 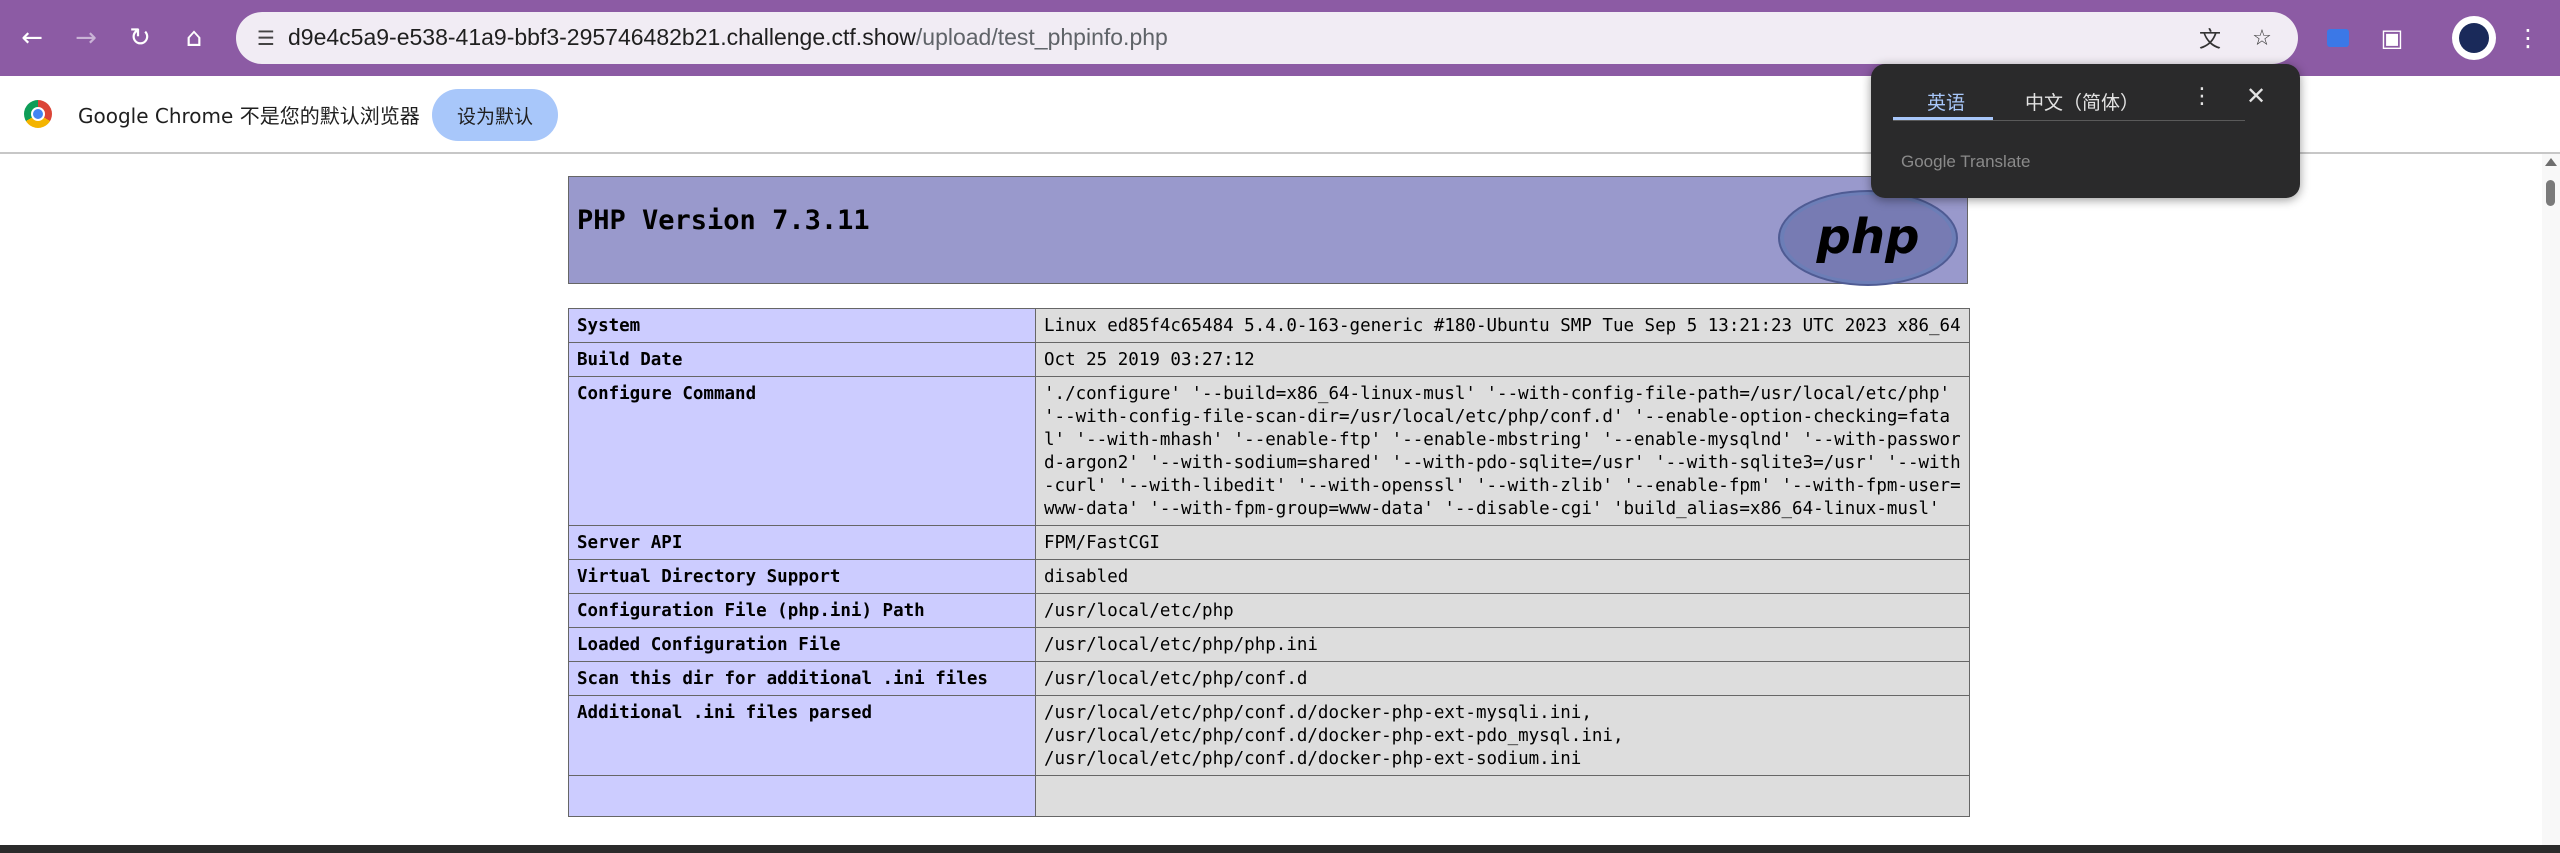 What do you see at coordinates (2551, 162) in the screenshot?
I see `scroll-up-arrow-icon` at bounding box center [2551, 162].